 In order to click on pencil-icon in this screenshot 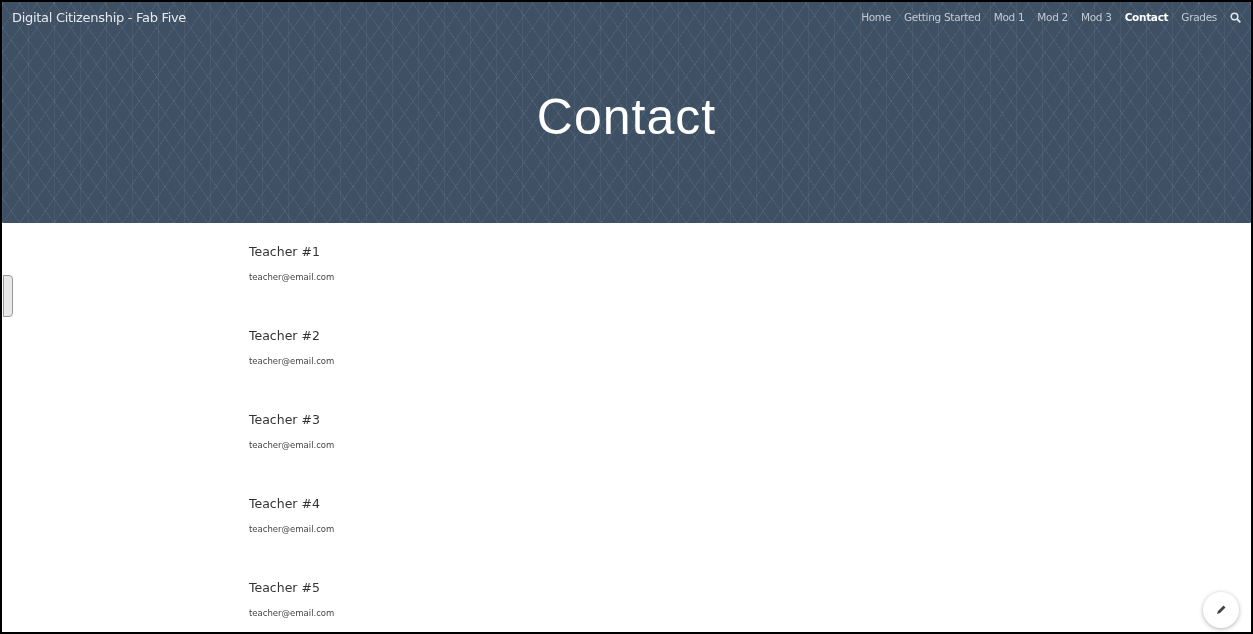, I will do `click(1221, 610)`.